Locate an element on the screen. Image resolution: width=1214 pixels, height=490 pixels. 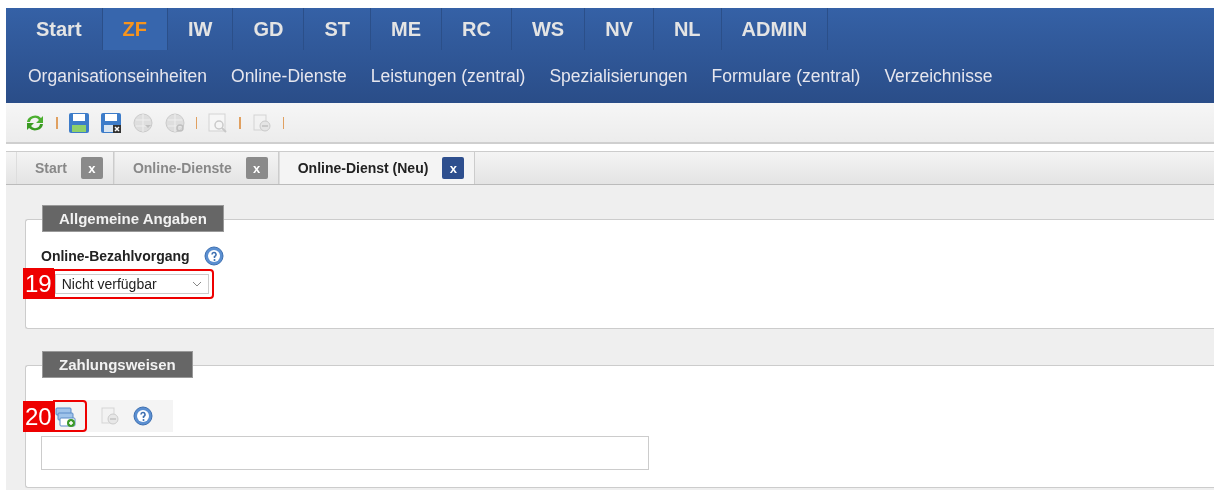
tab: Online-Dienst (Neu) x is located at coordinates (377, 168).